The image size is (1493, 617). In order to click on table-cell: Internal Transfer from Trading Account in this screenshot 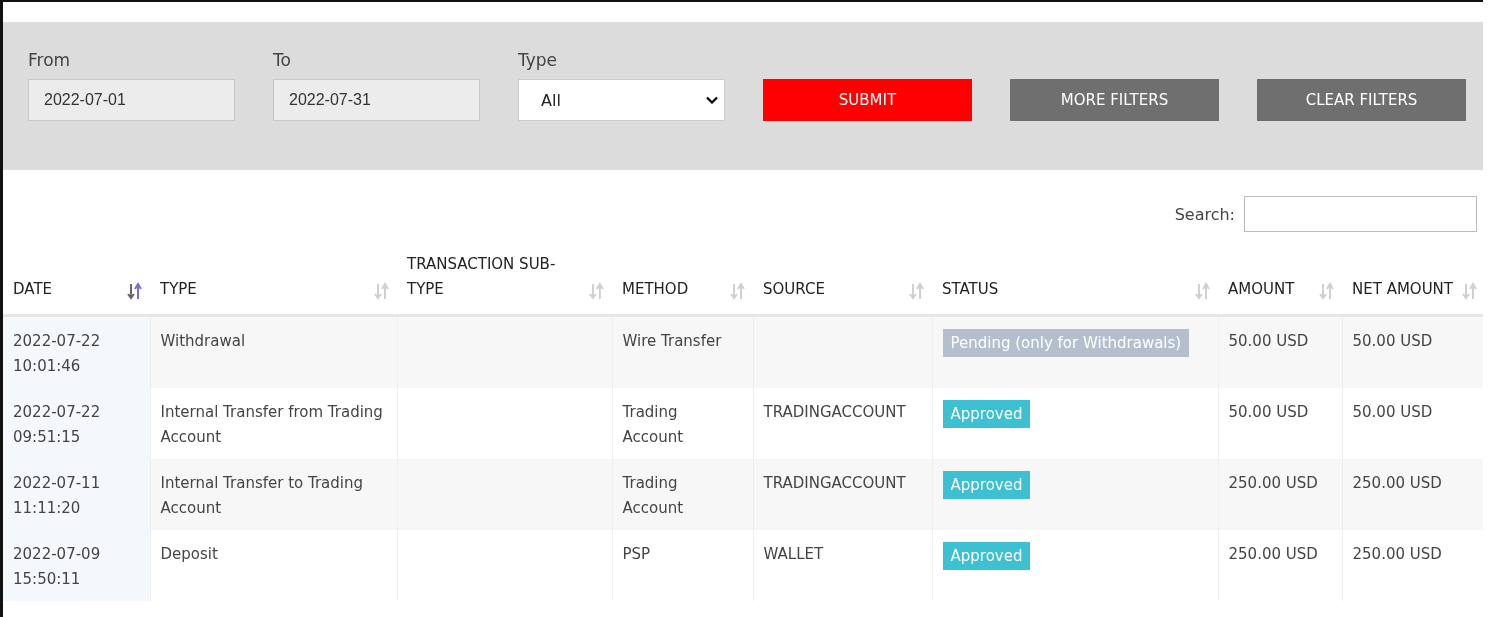, I will do `click(271, 424)`.